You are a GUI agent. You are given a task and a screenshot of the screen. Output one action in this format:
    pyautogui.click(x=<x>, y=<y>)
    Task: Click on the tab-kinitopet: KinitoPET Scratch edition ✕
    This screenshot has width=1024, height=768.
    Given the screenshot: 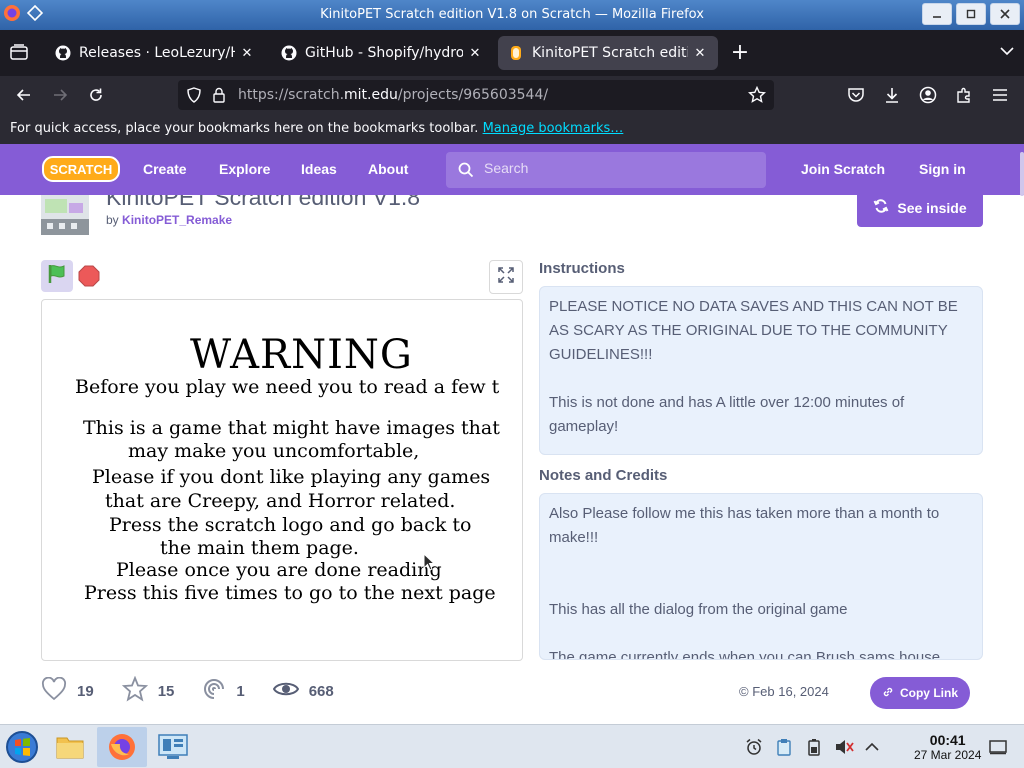 What is the action you would take?
    pyautogui.click(x=608, y=53)
    